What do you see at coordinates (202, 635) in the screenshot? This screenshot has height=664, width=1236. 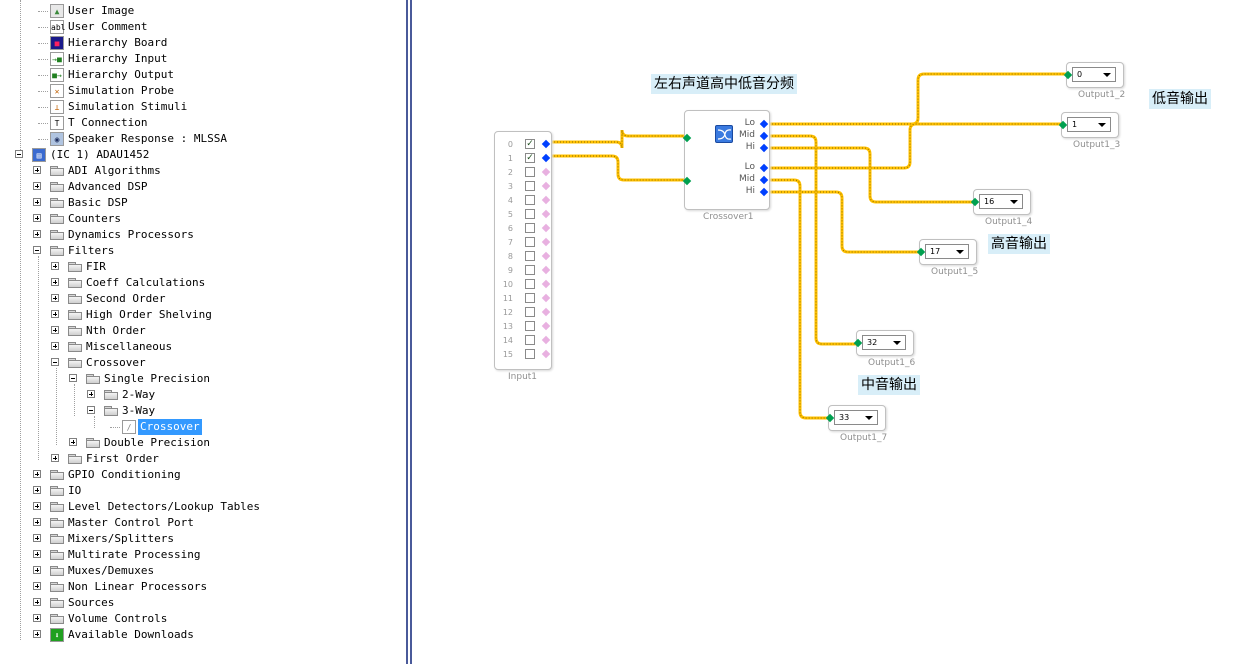 I see `tree-item: ⬇ Available Downloads` at bounding box center [202, 635].